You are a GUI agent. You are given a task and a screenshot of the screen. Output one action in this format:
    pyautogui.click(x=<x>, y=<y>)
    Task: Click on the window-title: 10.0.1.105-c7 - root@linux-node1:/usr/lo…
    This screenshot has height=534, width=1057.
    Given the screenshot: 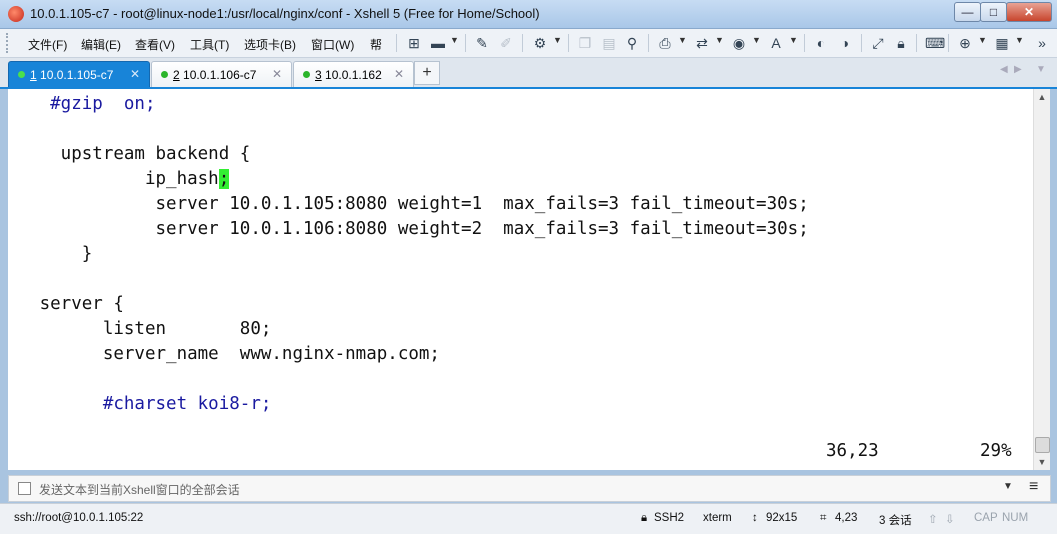 What is the action you would take?
    pyautogui.click(x=285, y=13)
    